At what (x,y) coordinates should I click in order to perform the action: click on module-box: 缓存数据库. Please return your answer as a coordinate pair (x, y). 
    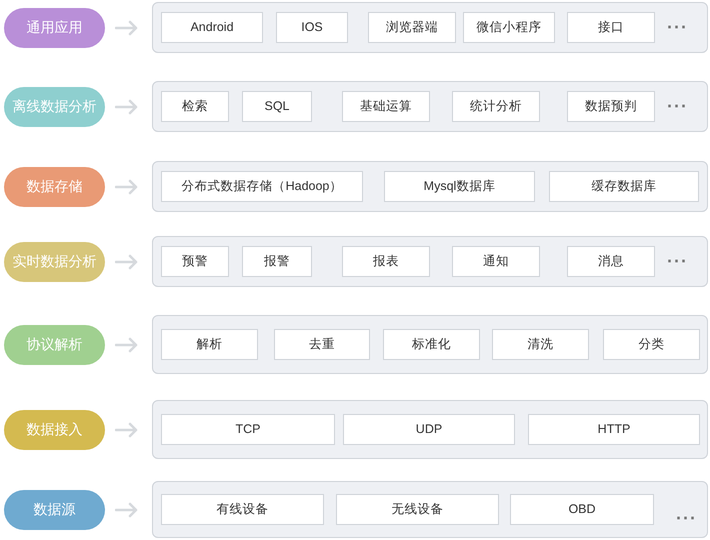
    Looking at the image, I should click on (624, 186).